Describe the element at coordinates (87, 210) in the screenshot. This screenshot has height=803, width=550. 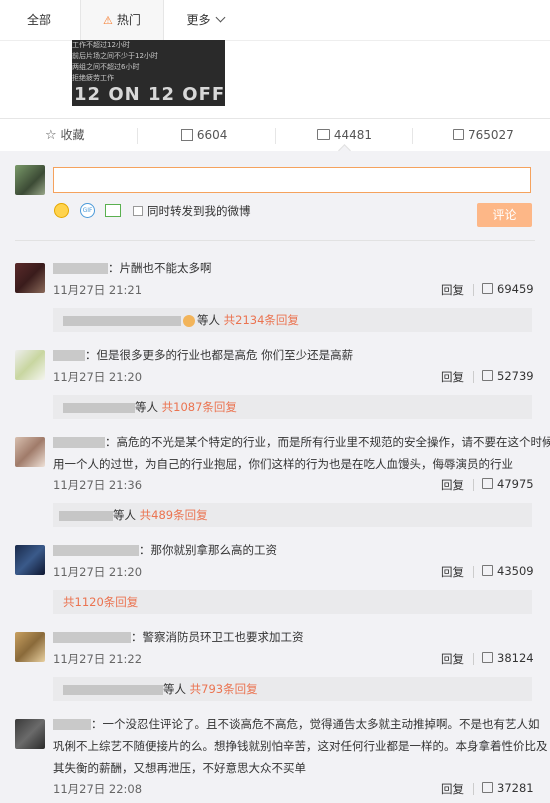
I see `gif-icon: GIF` at that location.